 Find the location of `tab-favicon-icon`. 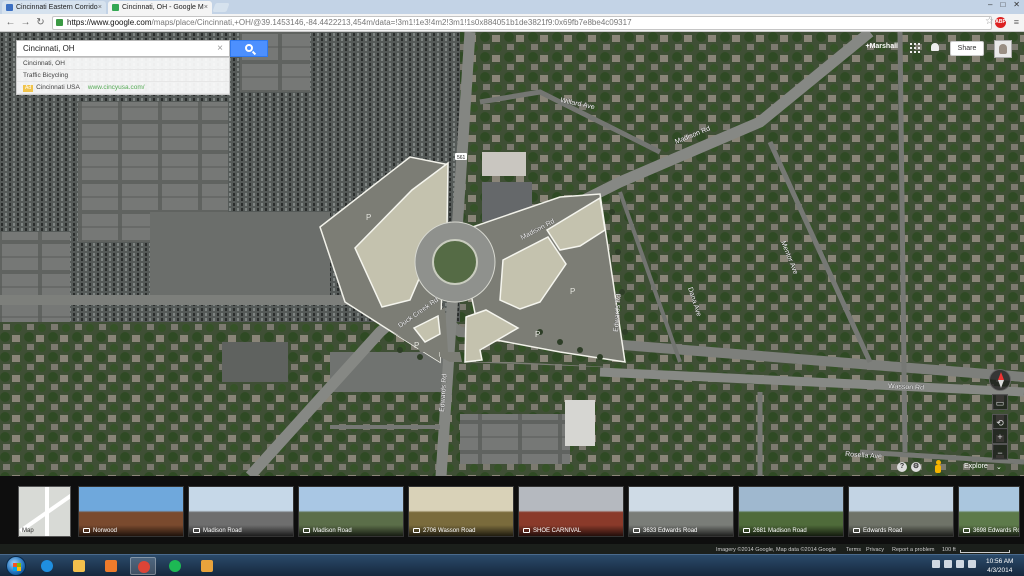

tab-favicon-icon is located at coordinates (9, 7).